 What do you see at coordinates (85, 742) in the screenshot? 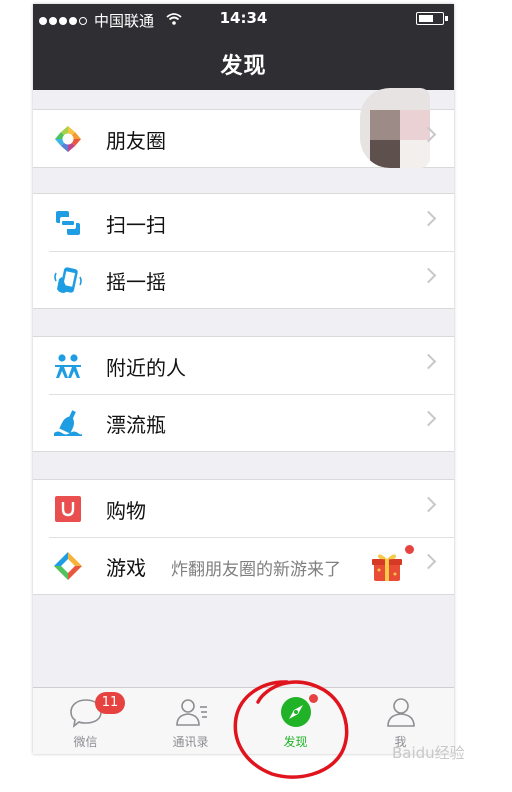
I see `tab-label-chats: 微信` at bounding box center [85, 742].